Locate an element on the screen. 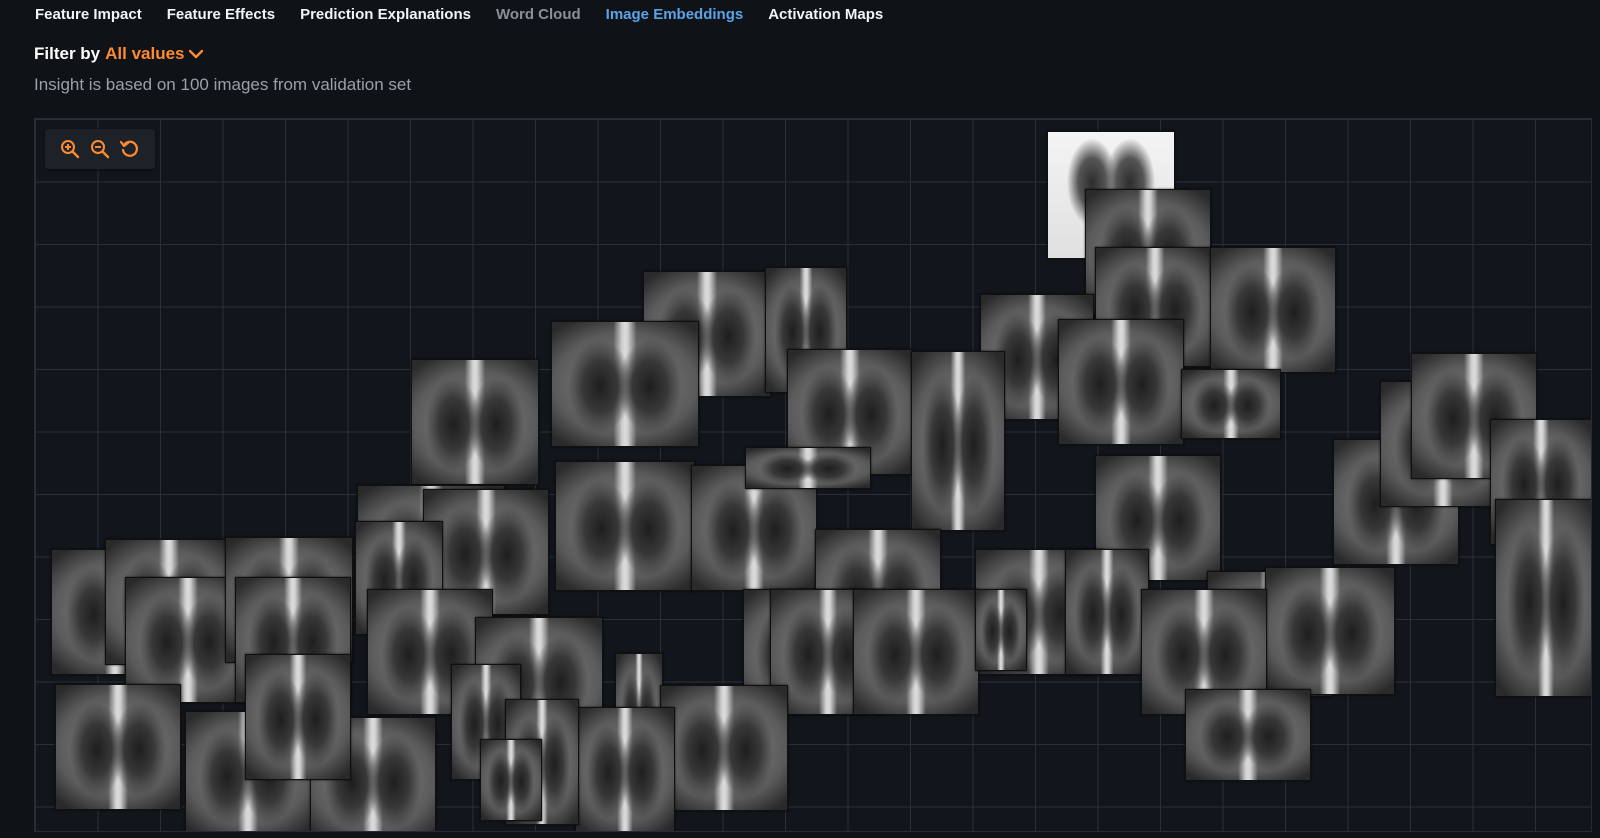 Image resolution: width=1600 pixels, height=838 pixels. zoom-toolbar is located at coordinates (100, 149).